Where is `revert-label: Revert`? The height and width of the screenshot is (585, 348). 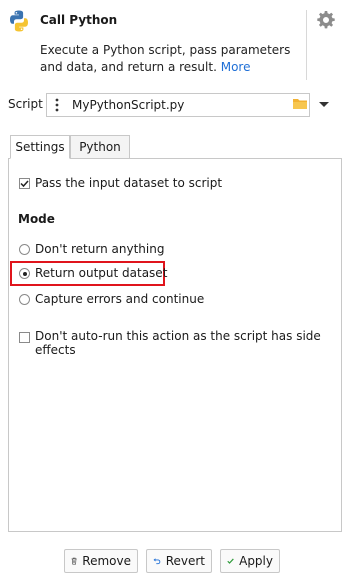
revert-label: Revert is located at coordinates (185, 561).